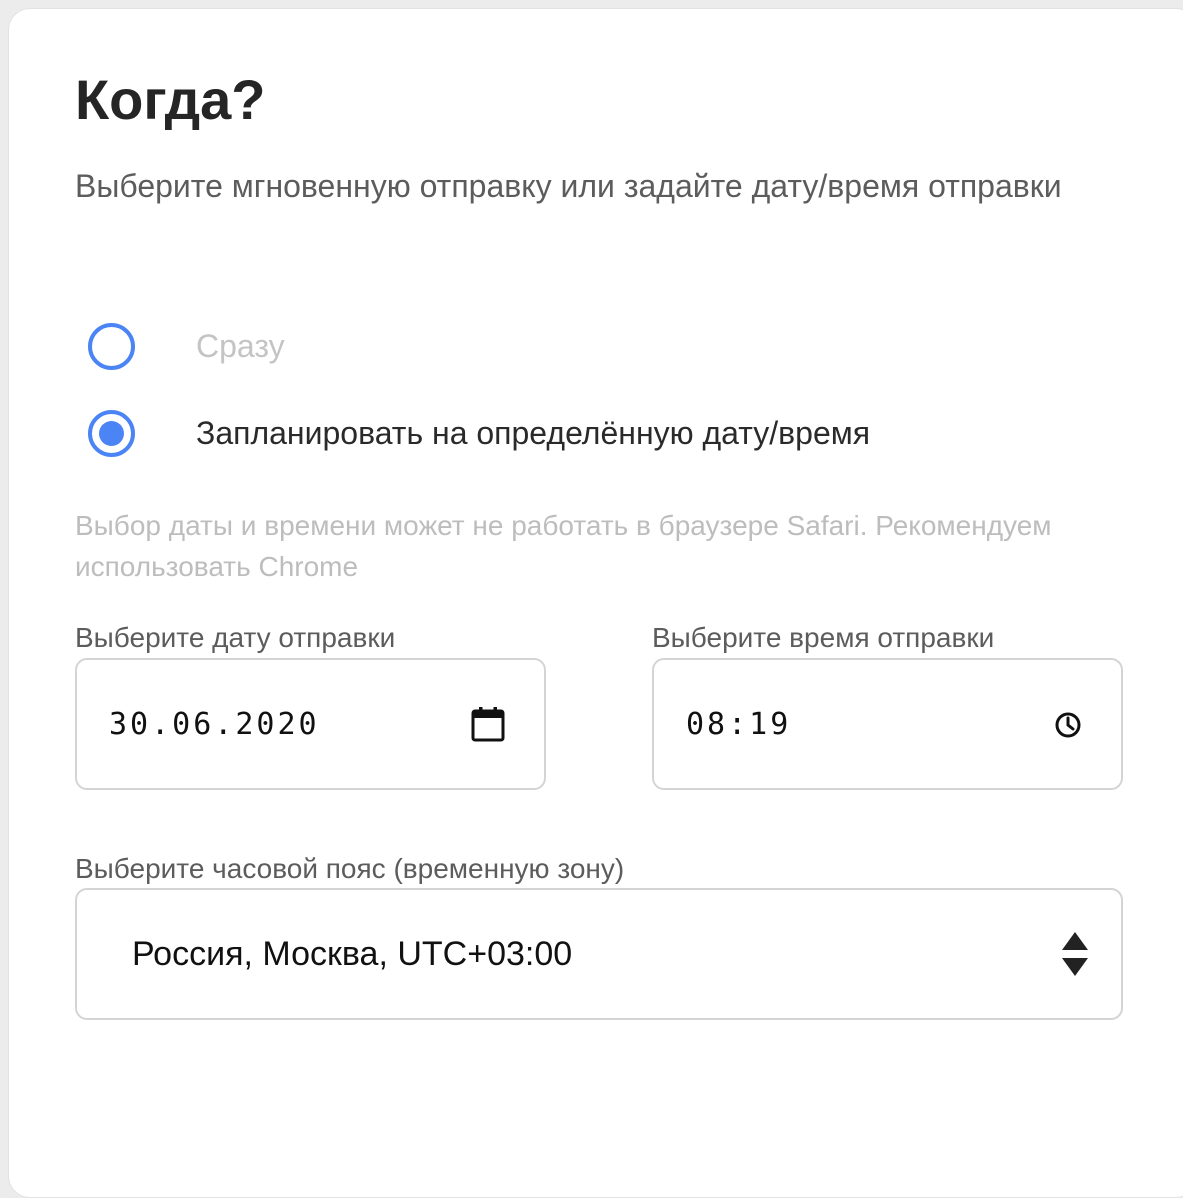 The image size is (1183, 1198). I want to click on radio-label-immediate: Сразу, so click(240, 345).